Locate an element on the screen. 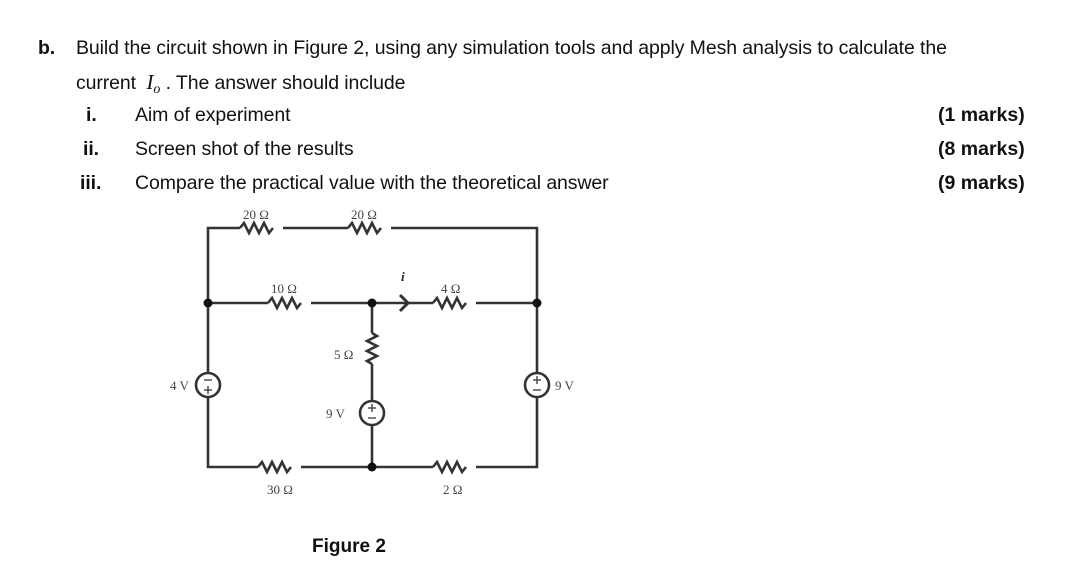 The image size is (1080, 571). label-r-top-left: 20 Ω is located at coordinates (256, 214).